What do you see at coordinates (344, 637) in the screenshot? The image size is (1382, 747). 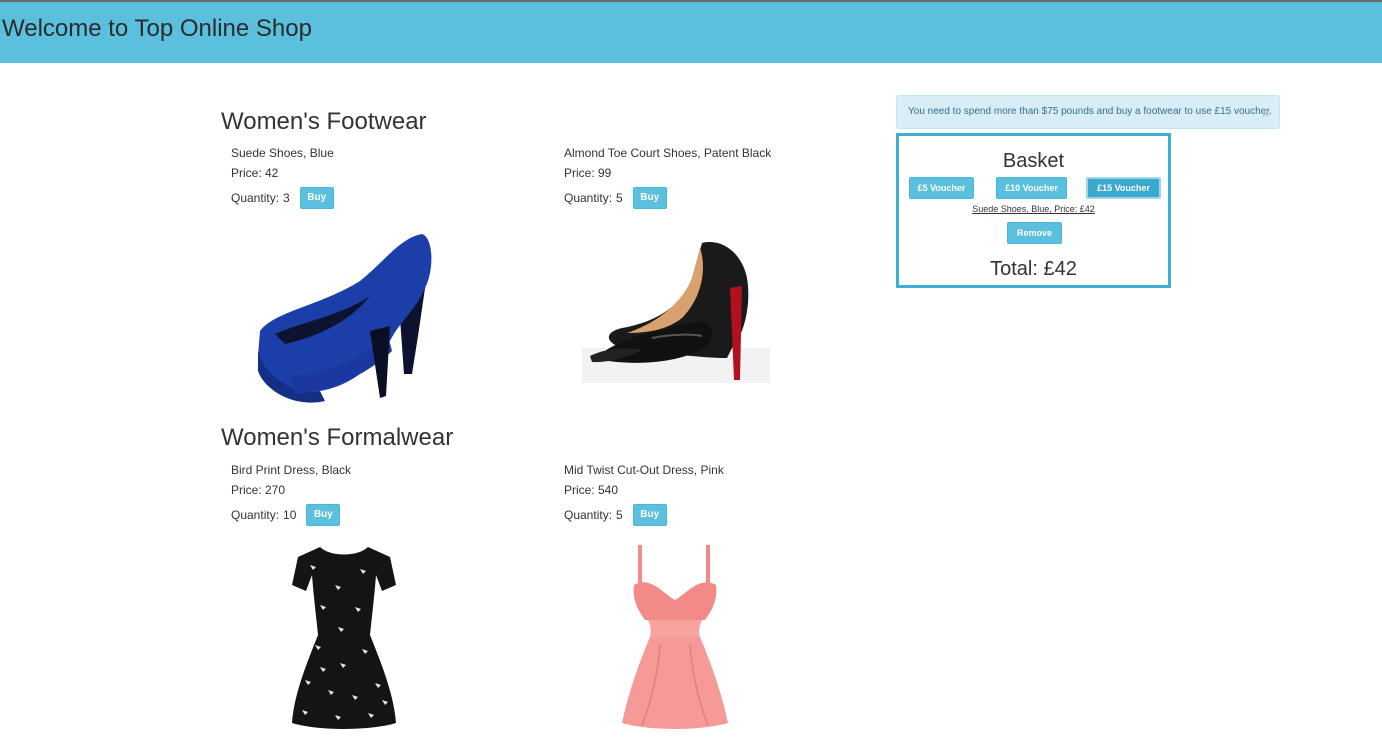 I see `black-bird-print-dress-icon` at bounding box center [344, 637].